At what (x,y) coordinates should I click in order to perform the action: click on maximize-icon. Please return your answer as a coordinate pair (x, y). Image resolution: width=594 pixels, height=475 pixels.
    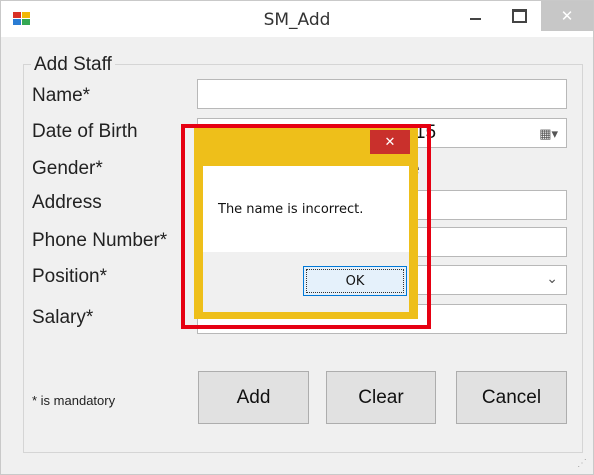
    Looking at the image, I should click on (519, 16).